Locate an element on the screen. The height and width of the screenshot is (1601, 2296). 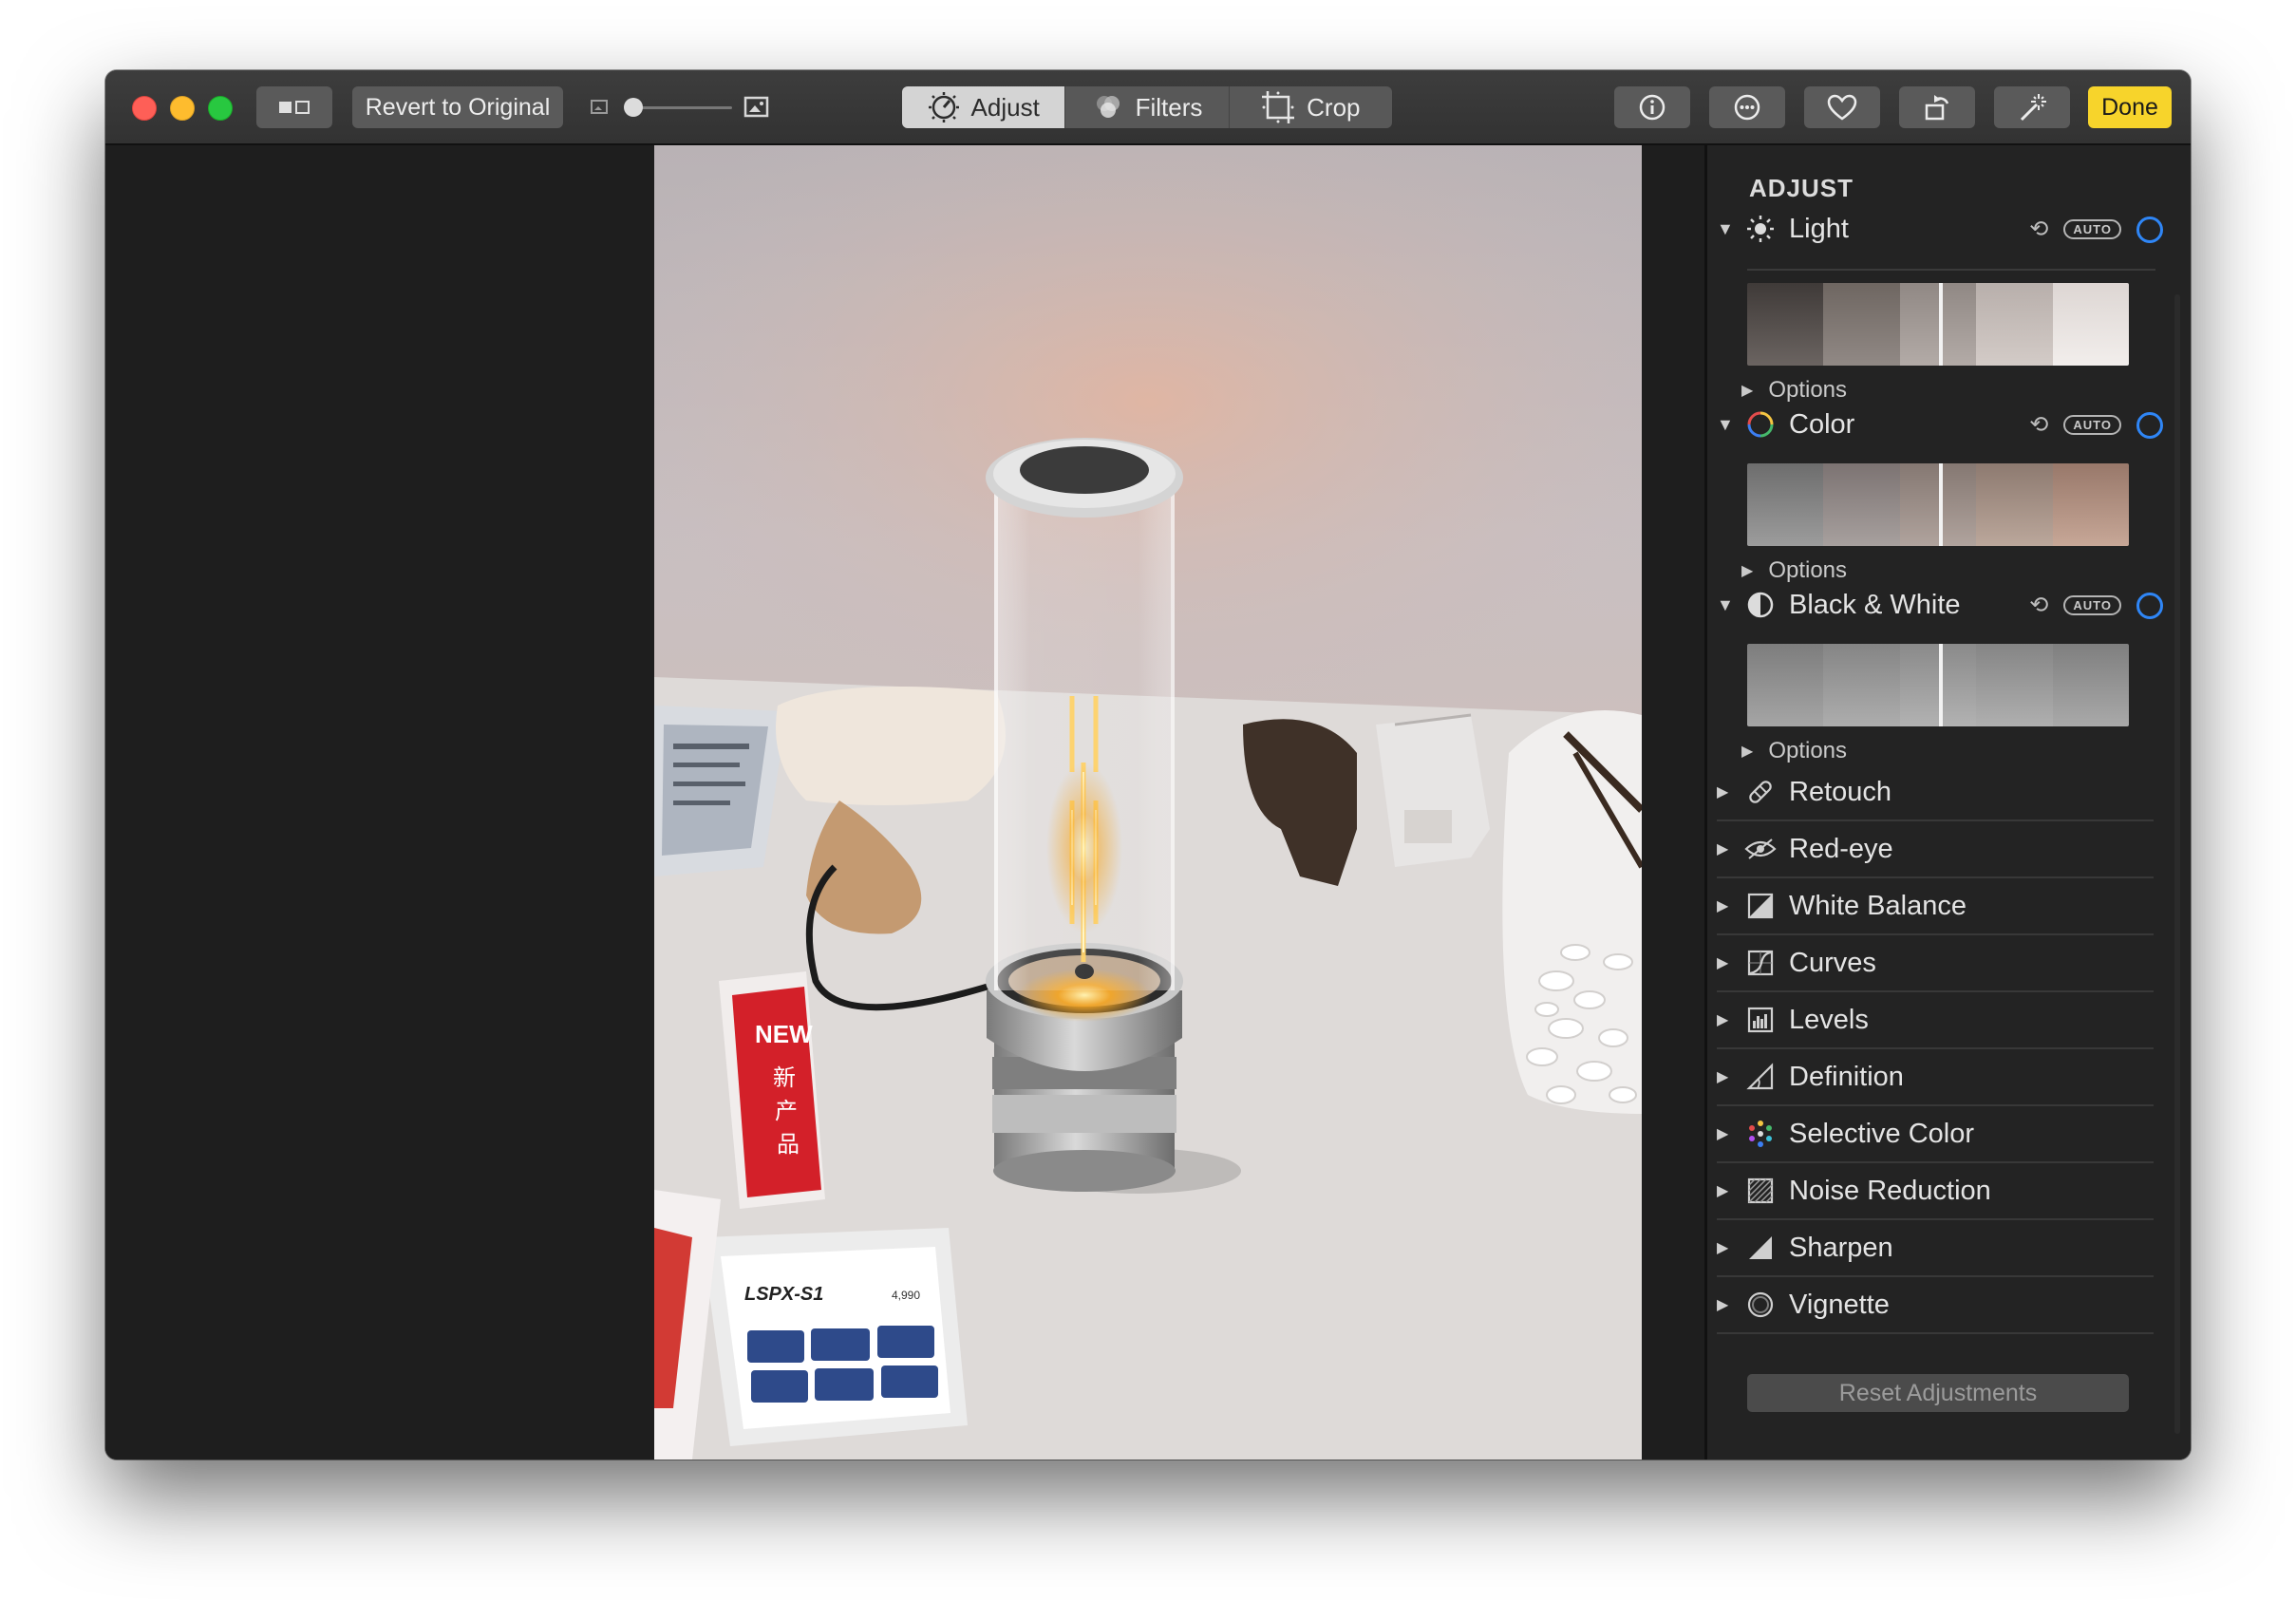
slider-track is located at coordinates (680, 107).